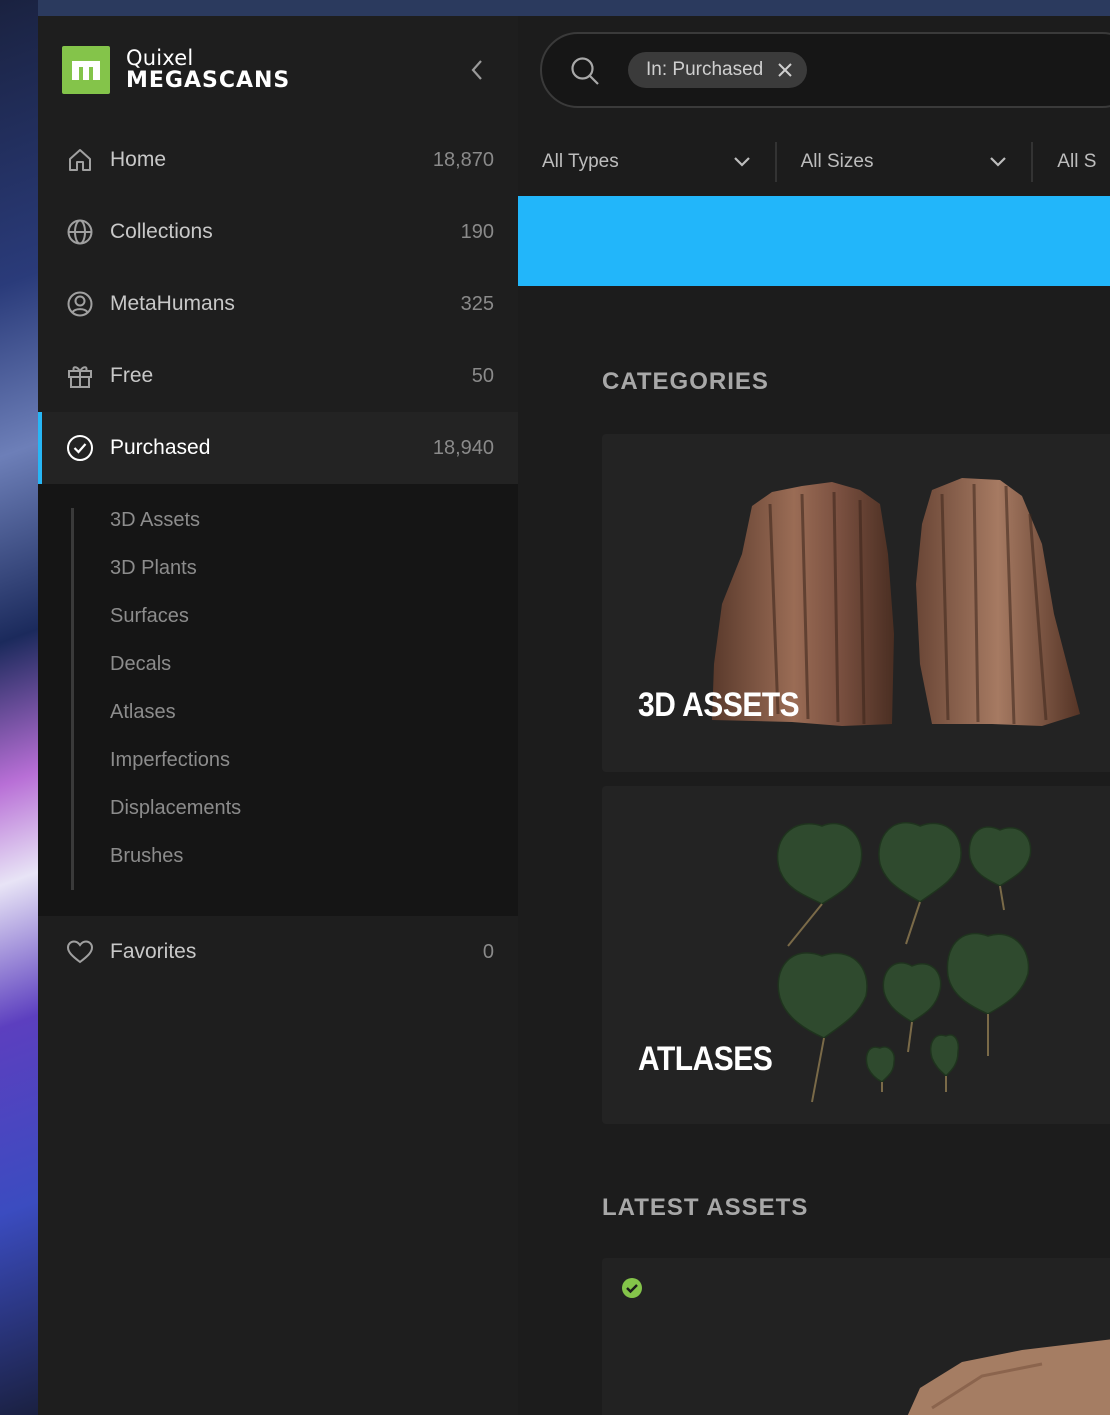  Describe the element at coordinates (856, 1336) in the screenshot. I see `latest-asset-card` at that location.